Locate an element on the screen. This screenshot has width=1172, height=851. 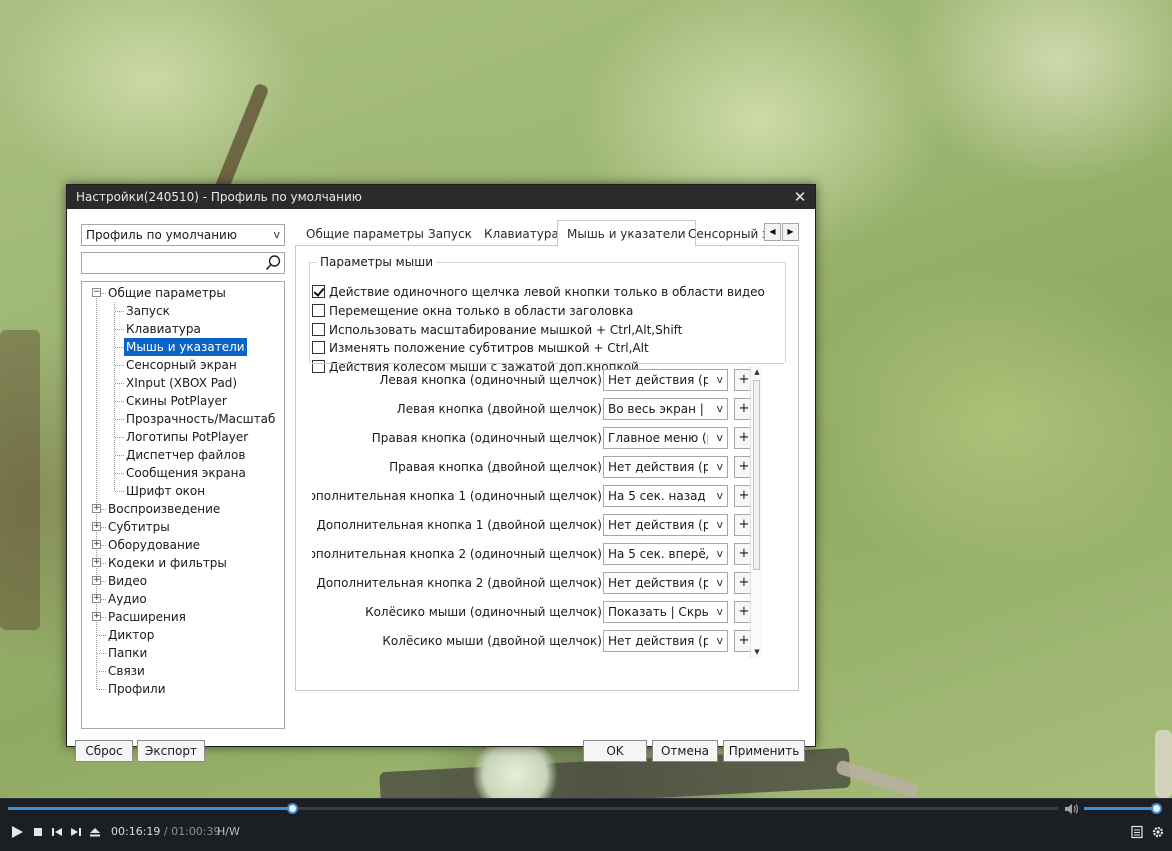
binding-action-select: На 5 сек. вперёд v is located at coordinates (665, 554).